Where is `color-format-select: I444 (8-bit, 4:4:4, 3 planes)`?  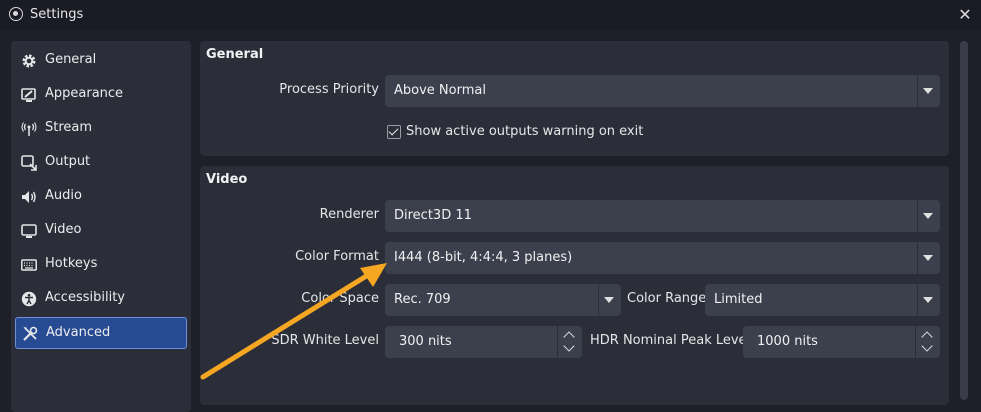 color-format-select: I444 (8-bit, 4:4:4, 3 planes) is located at coordinates (662, 258).